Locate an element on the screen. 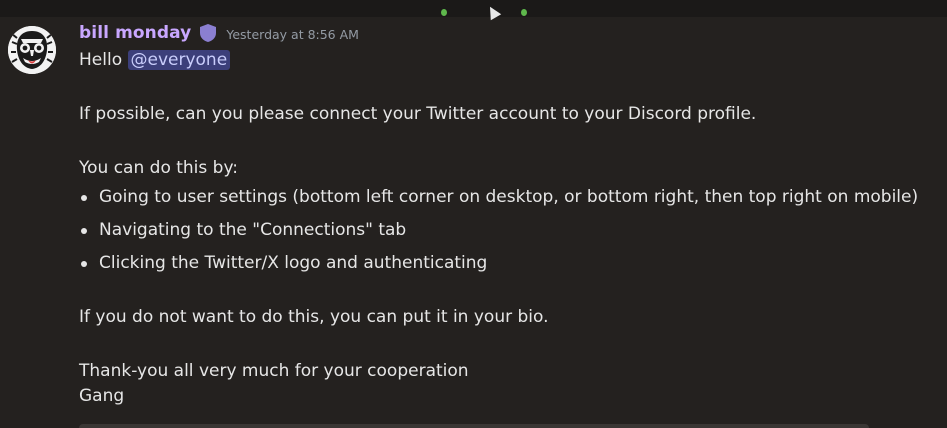 The image size is (947, 428). shield-badge-icon is located at coordinates (208, 33).